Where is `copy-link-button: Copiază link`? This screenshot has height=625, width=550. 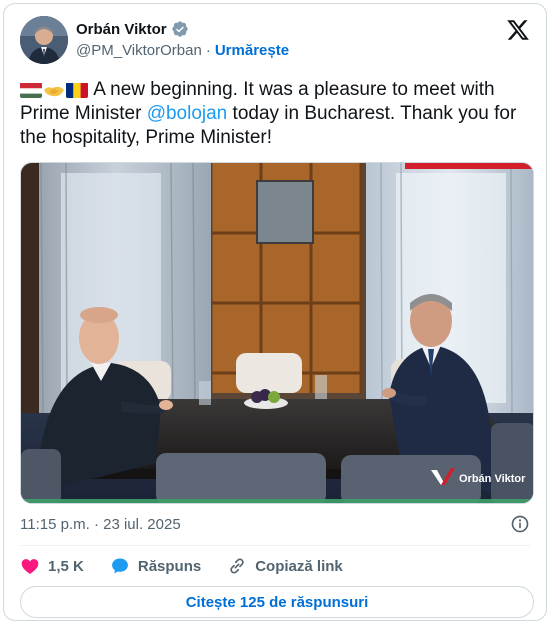 copy-link-button: Copiază link is located at coordinates (285, 566).